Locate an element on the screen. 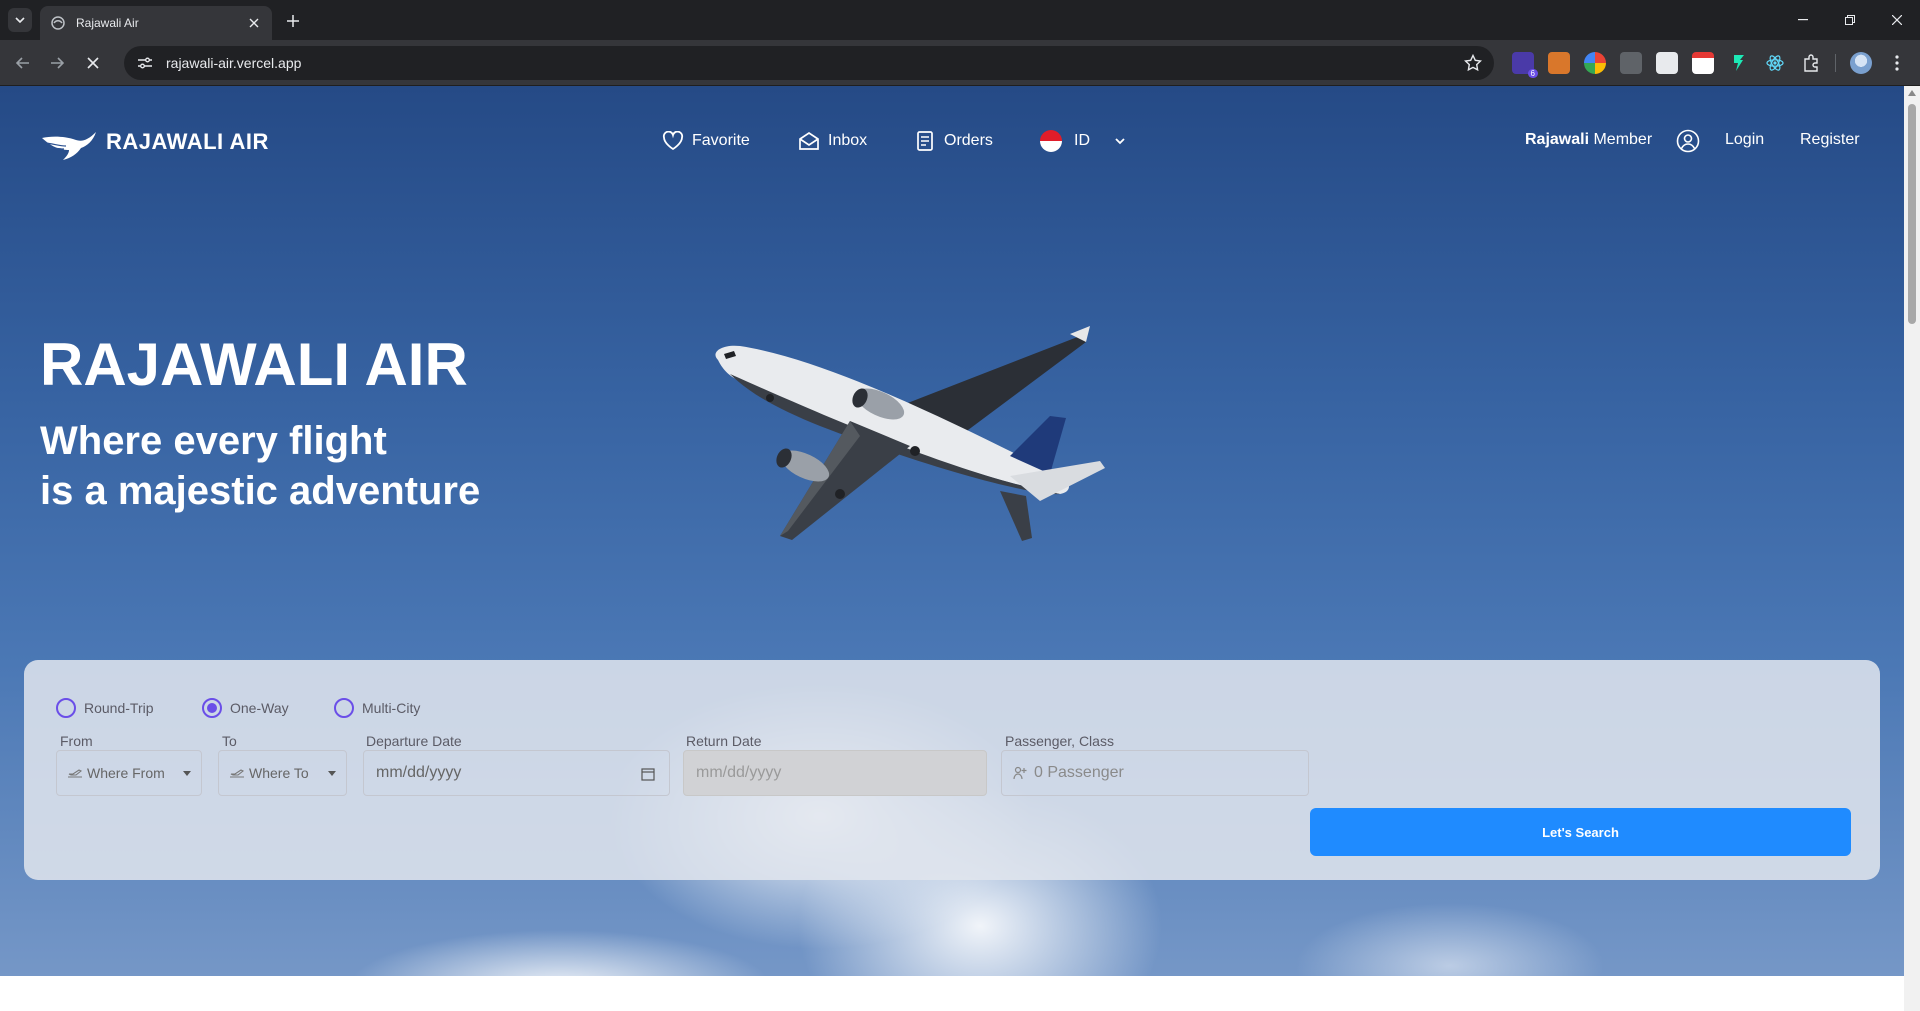 This screenshot has height=1011, width=1920. chevron-down-icon is located at coordinates (1120, 141).